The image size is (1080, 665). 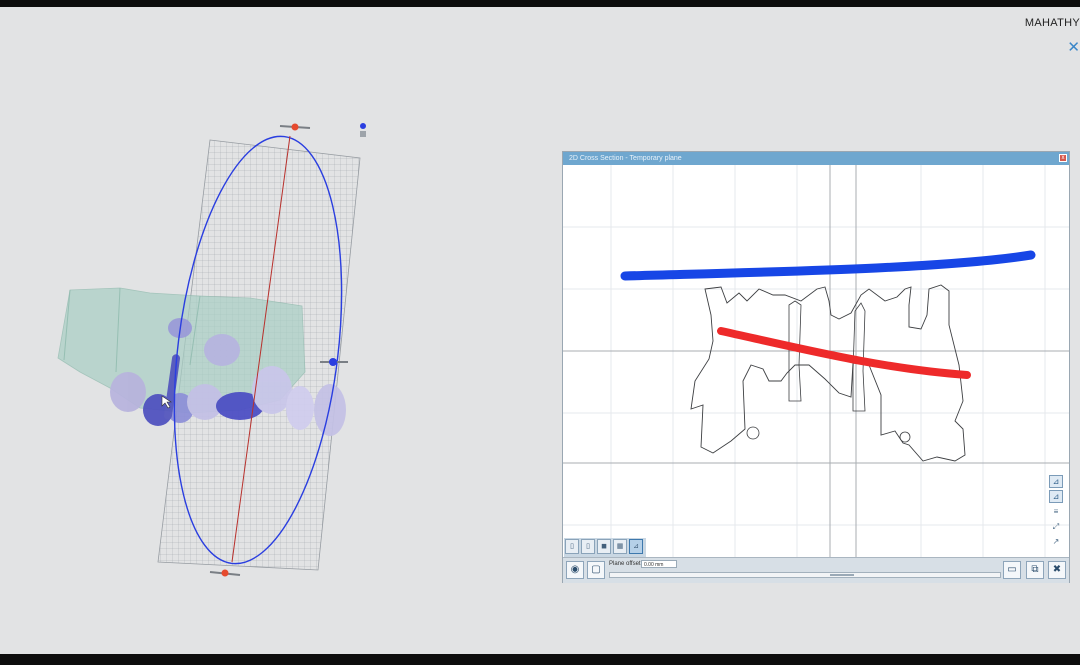 I want to click on plane-offset-input: 0.00 mm, so click(x=659, y=564).